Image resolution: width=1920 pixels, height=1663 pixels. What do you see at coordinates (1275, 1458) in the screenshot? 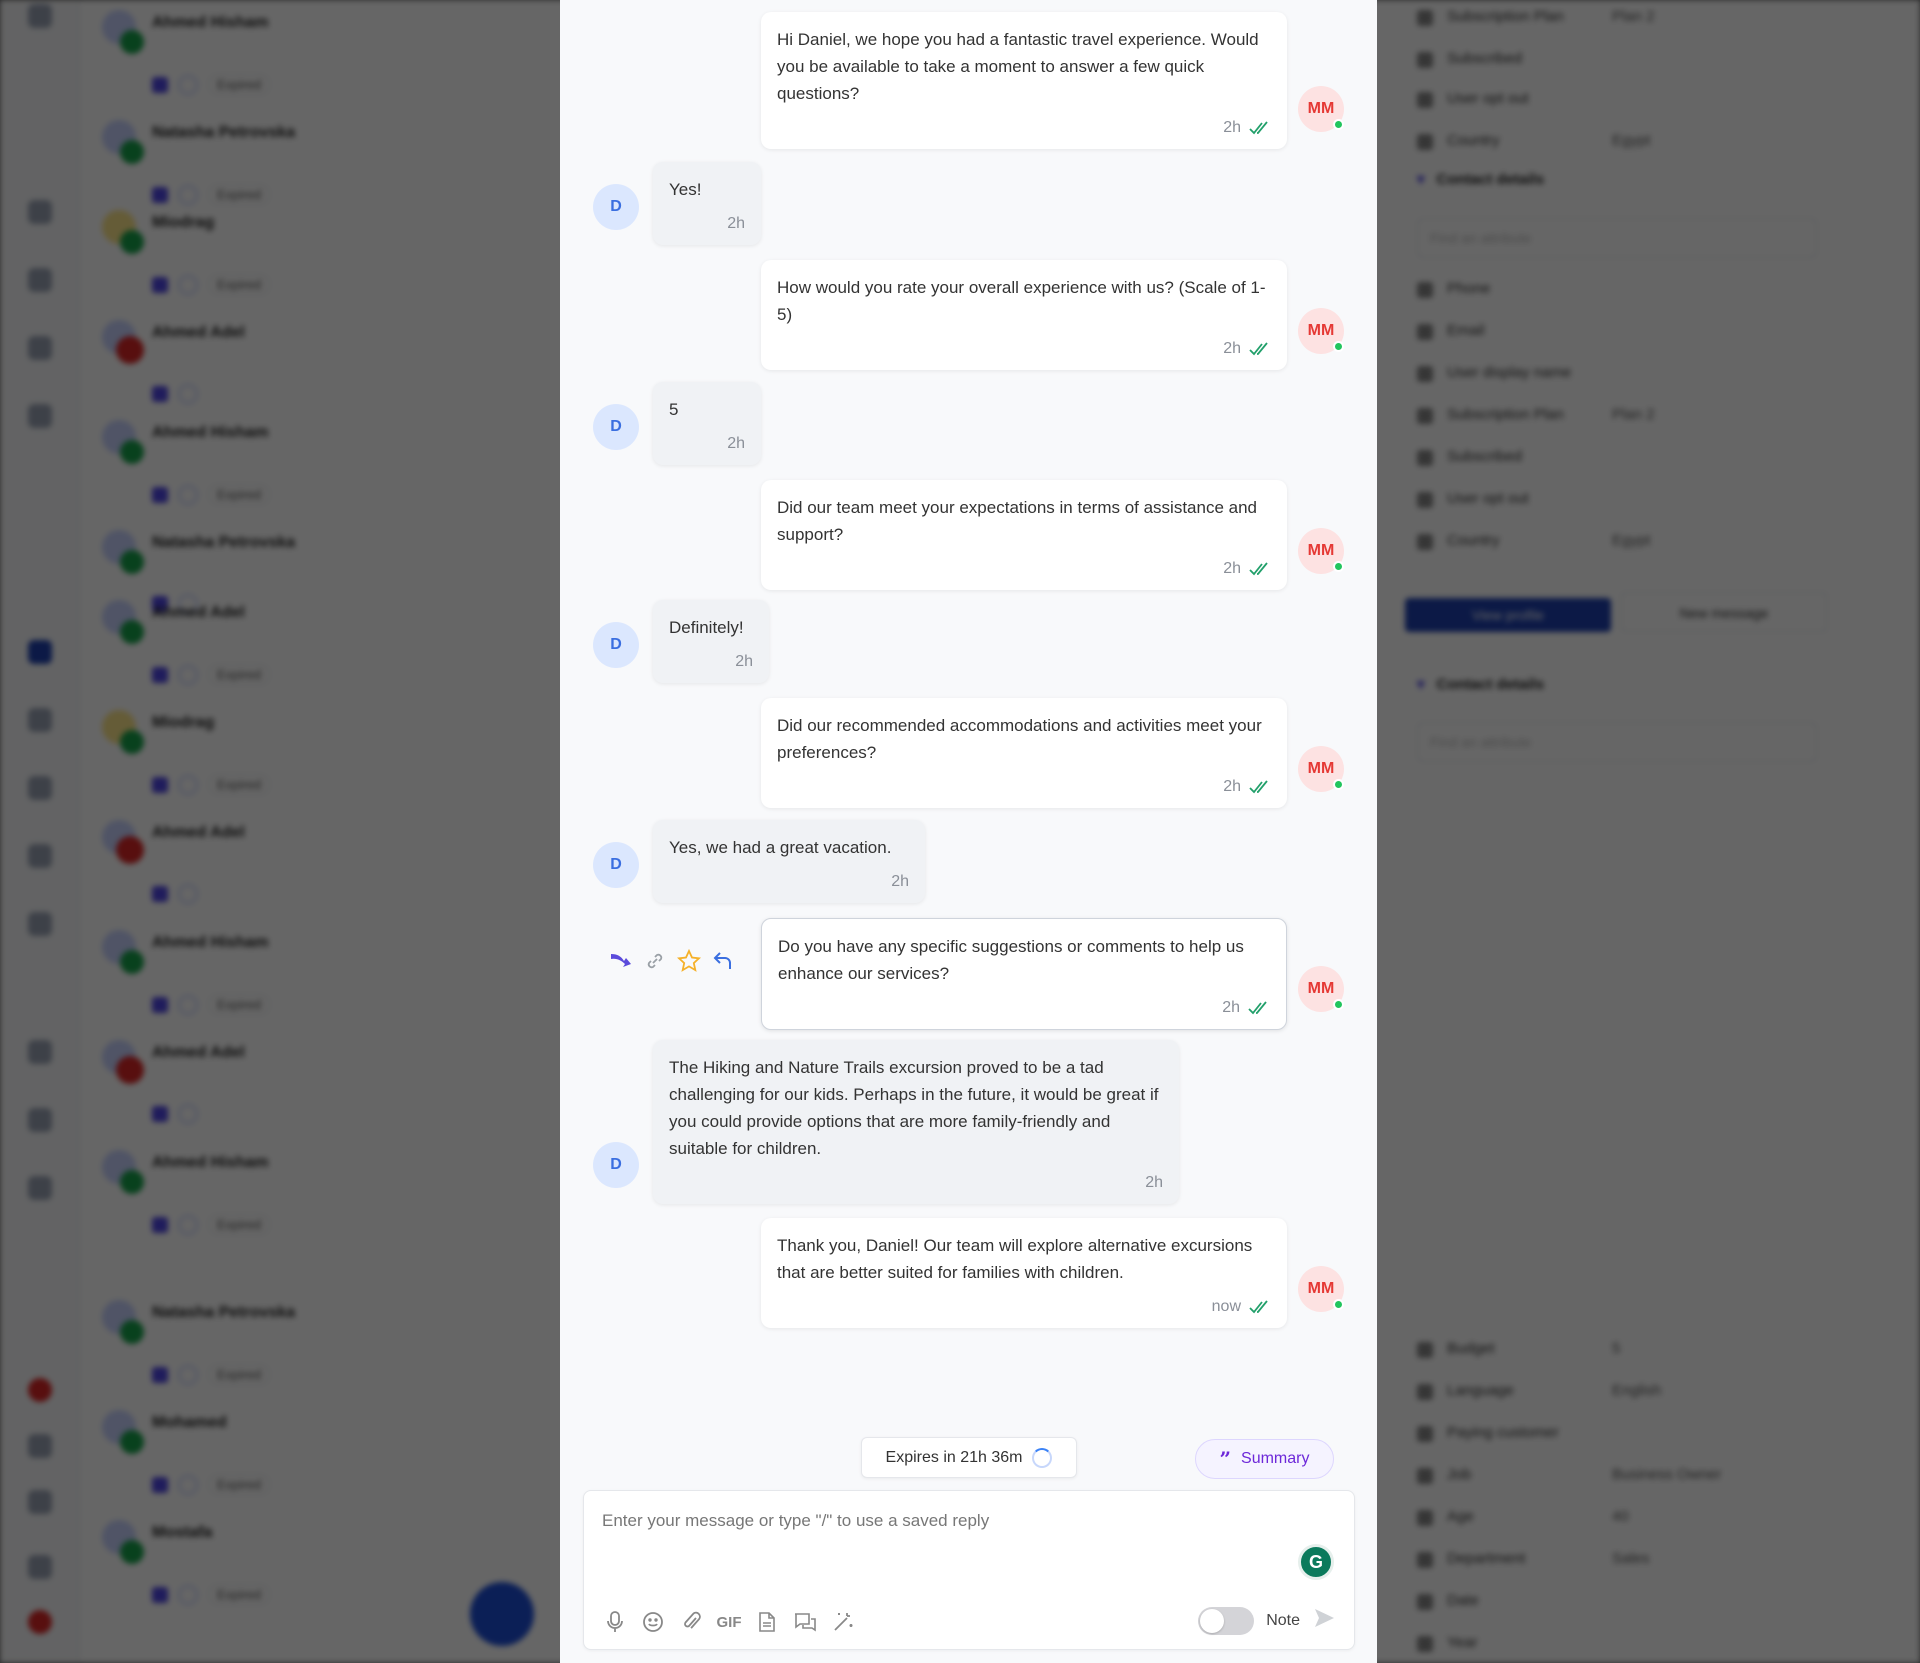
I see `summary-label: Summary` at bounding box center [1275, 1458].